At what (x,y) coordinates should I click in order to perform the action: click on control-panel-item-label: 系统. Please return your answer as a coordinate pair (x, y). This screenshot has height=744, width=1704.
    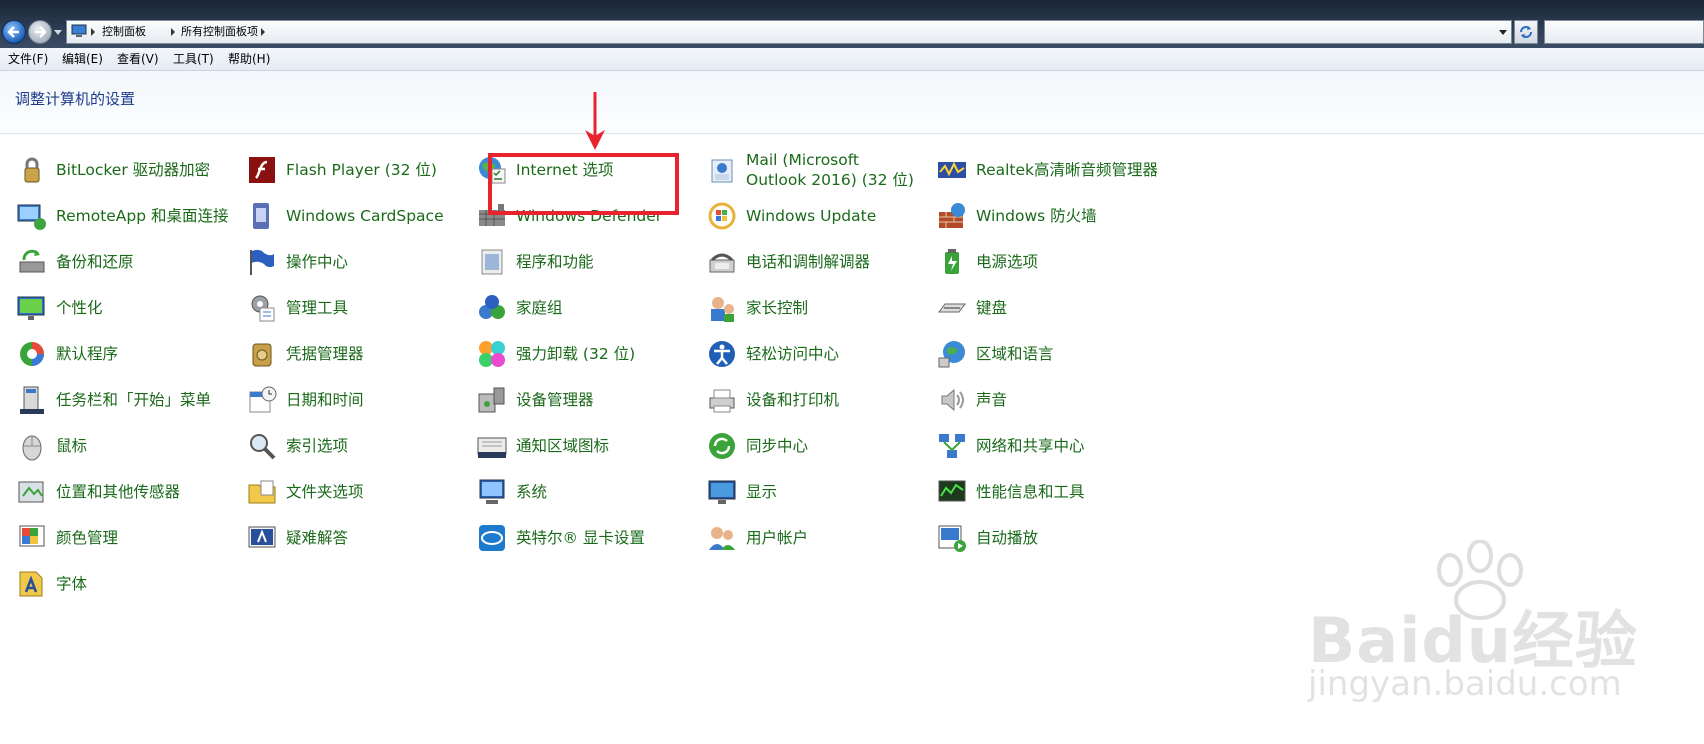
    Looking at the image, I should click on (532, 492).